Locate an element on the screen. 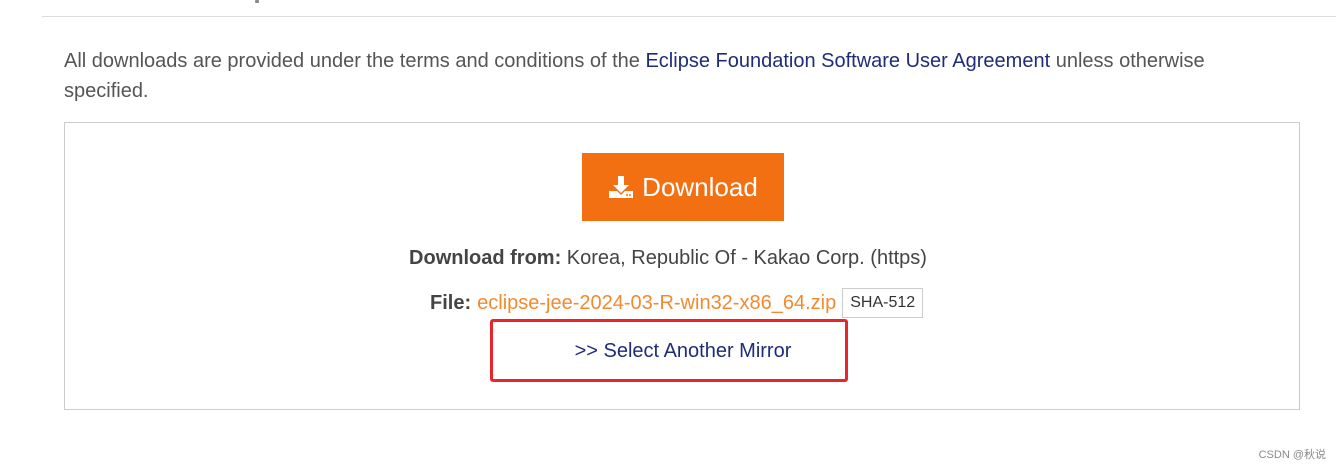 Image resolution: width=1336 pixels, height=472 pixels. download-from-label: Download from: is located at coordinates (485, 258).